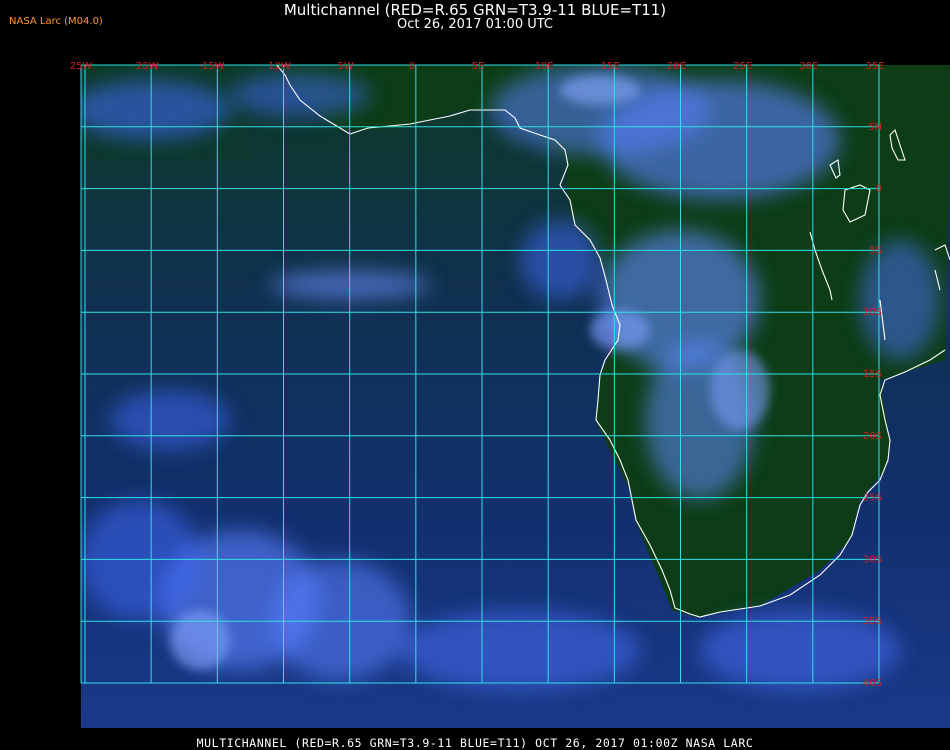 The image size is (950, 750). Describe the element at coordinates (875, 127) in the screenshot. I see `lat-label: 5N` at that location.